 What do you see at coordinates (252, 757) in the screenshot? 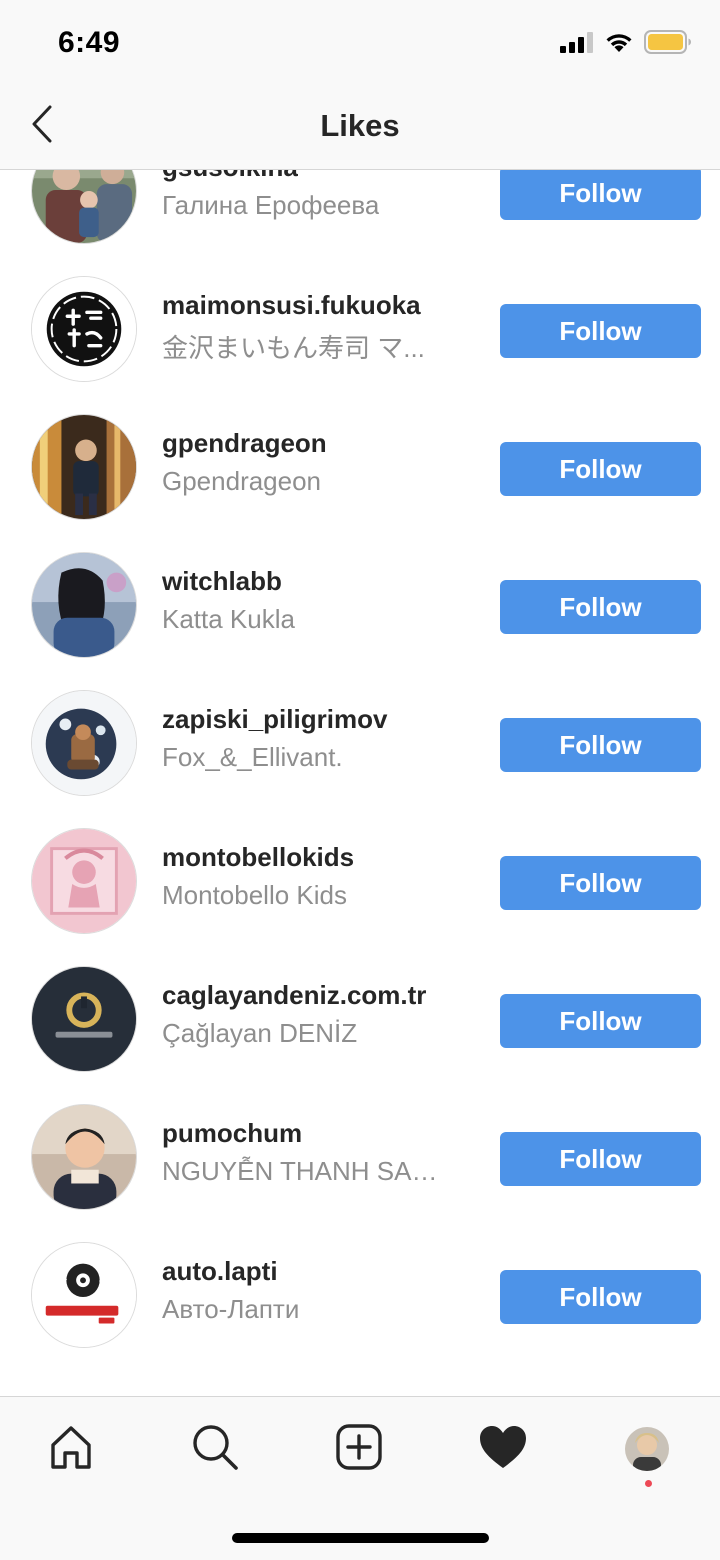
I see `full-name: Fox_&_Ellivant.` at bounding box center [252, 757].